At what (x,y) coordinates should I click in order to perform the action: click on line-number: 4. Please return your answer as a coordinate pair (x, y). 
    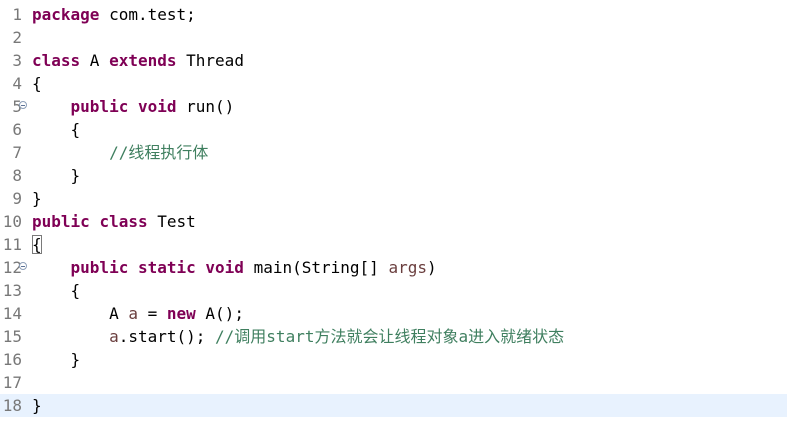
    Looking at the image, I should click on (17, 83).